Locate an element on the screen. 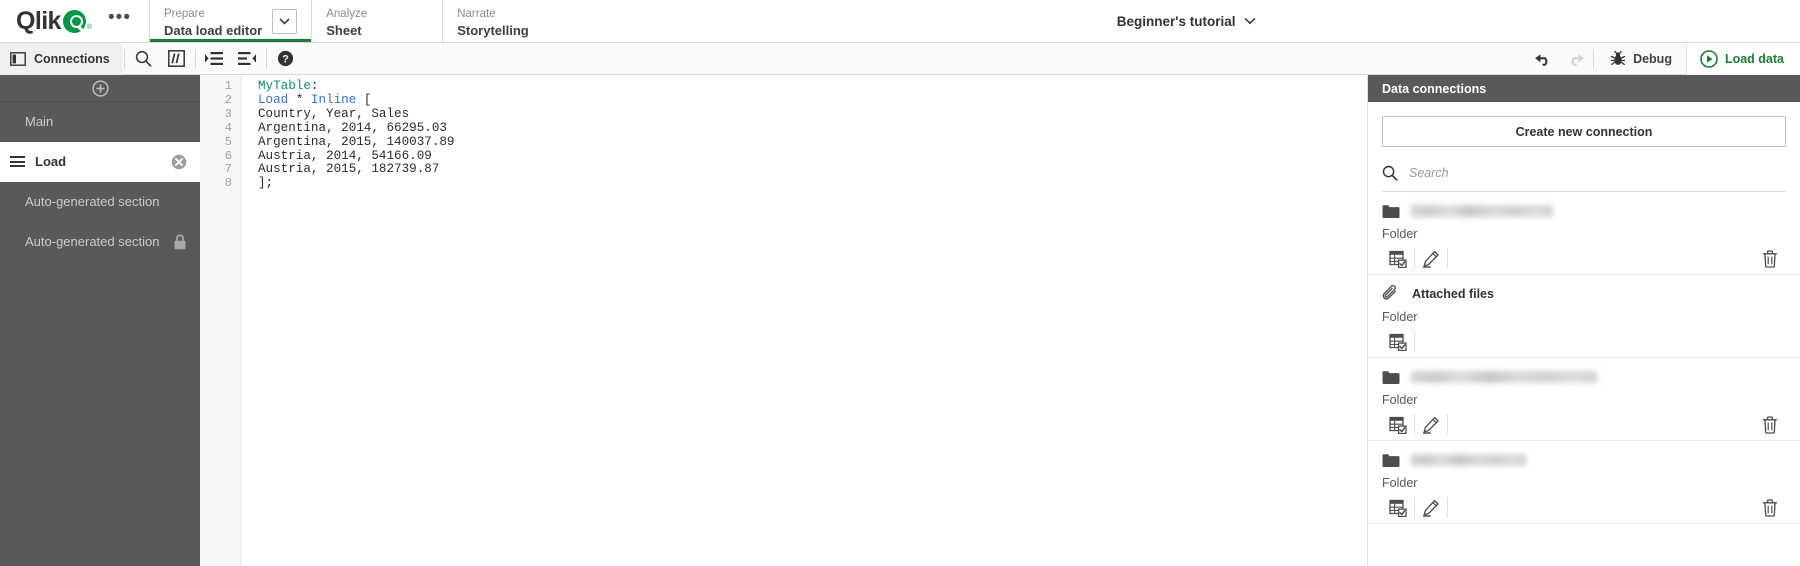 Image resolution: width=1800 pixels, height=566 pixels. connection-search-input: Search is located at coordinates (1584, 173).